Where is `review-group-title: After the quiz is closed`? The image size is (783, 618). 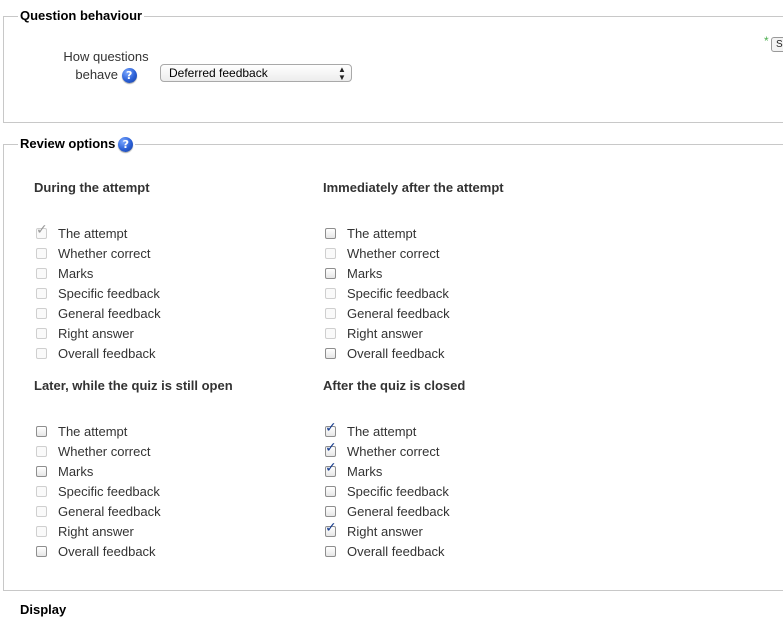
review-group-title: After the quiz is closed is located at coordinates (394, 385).